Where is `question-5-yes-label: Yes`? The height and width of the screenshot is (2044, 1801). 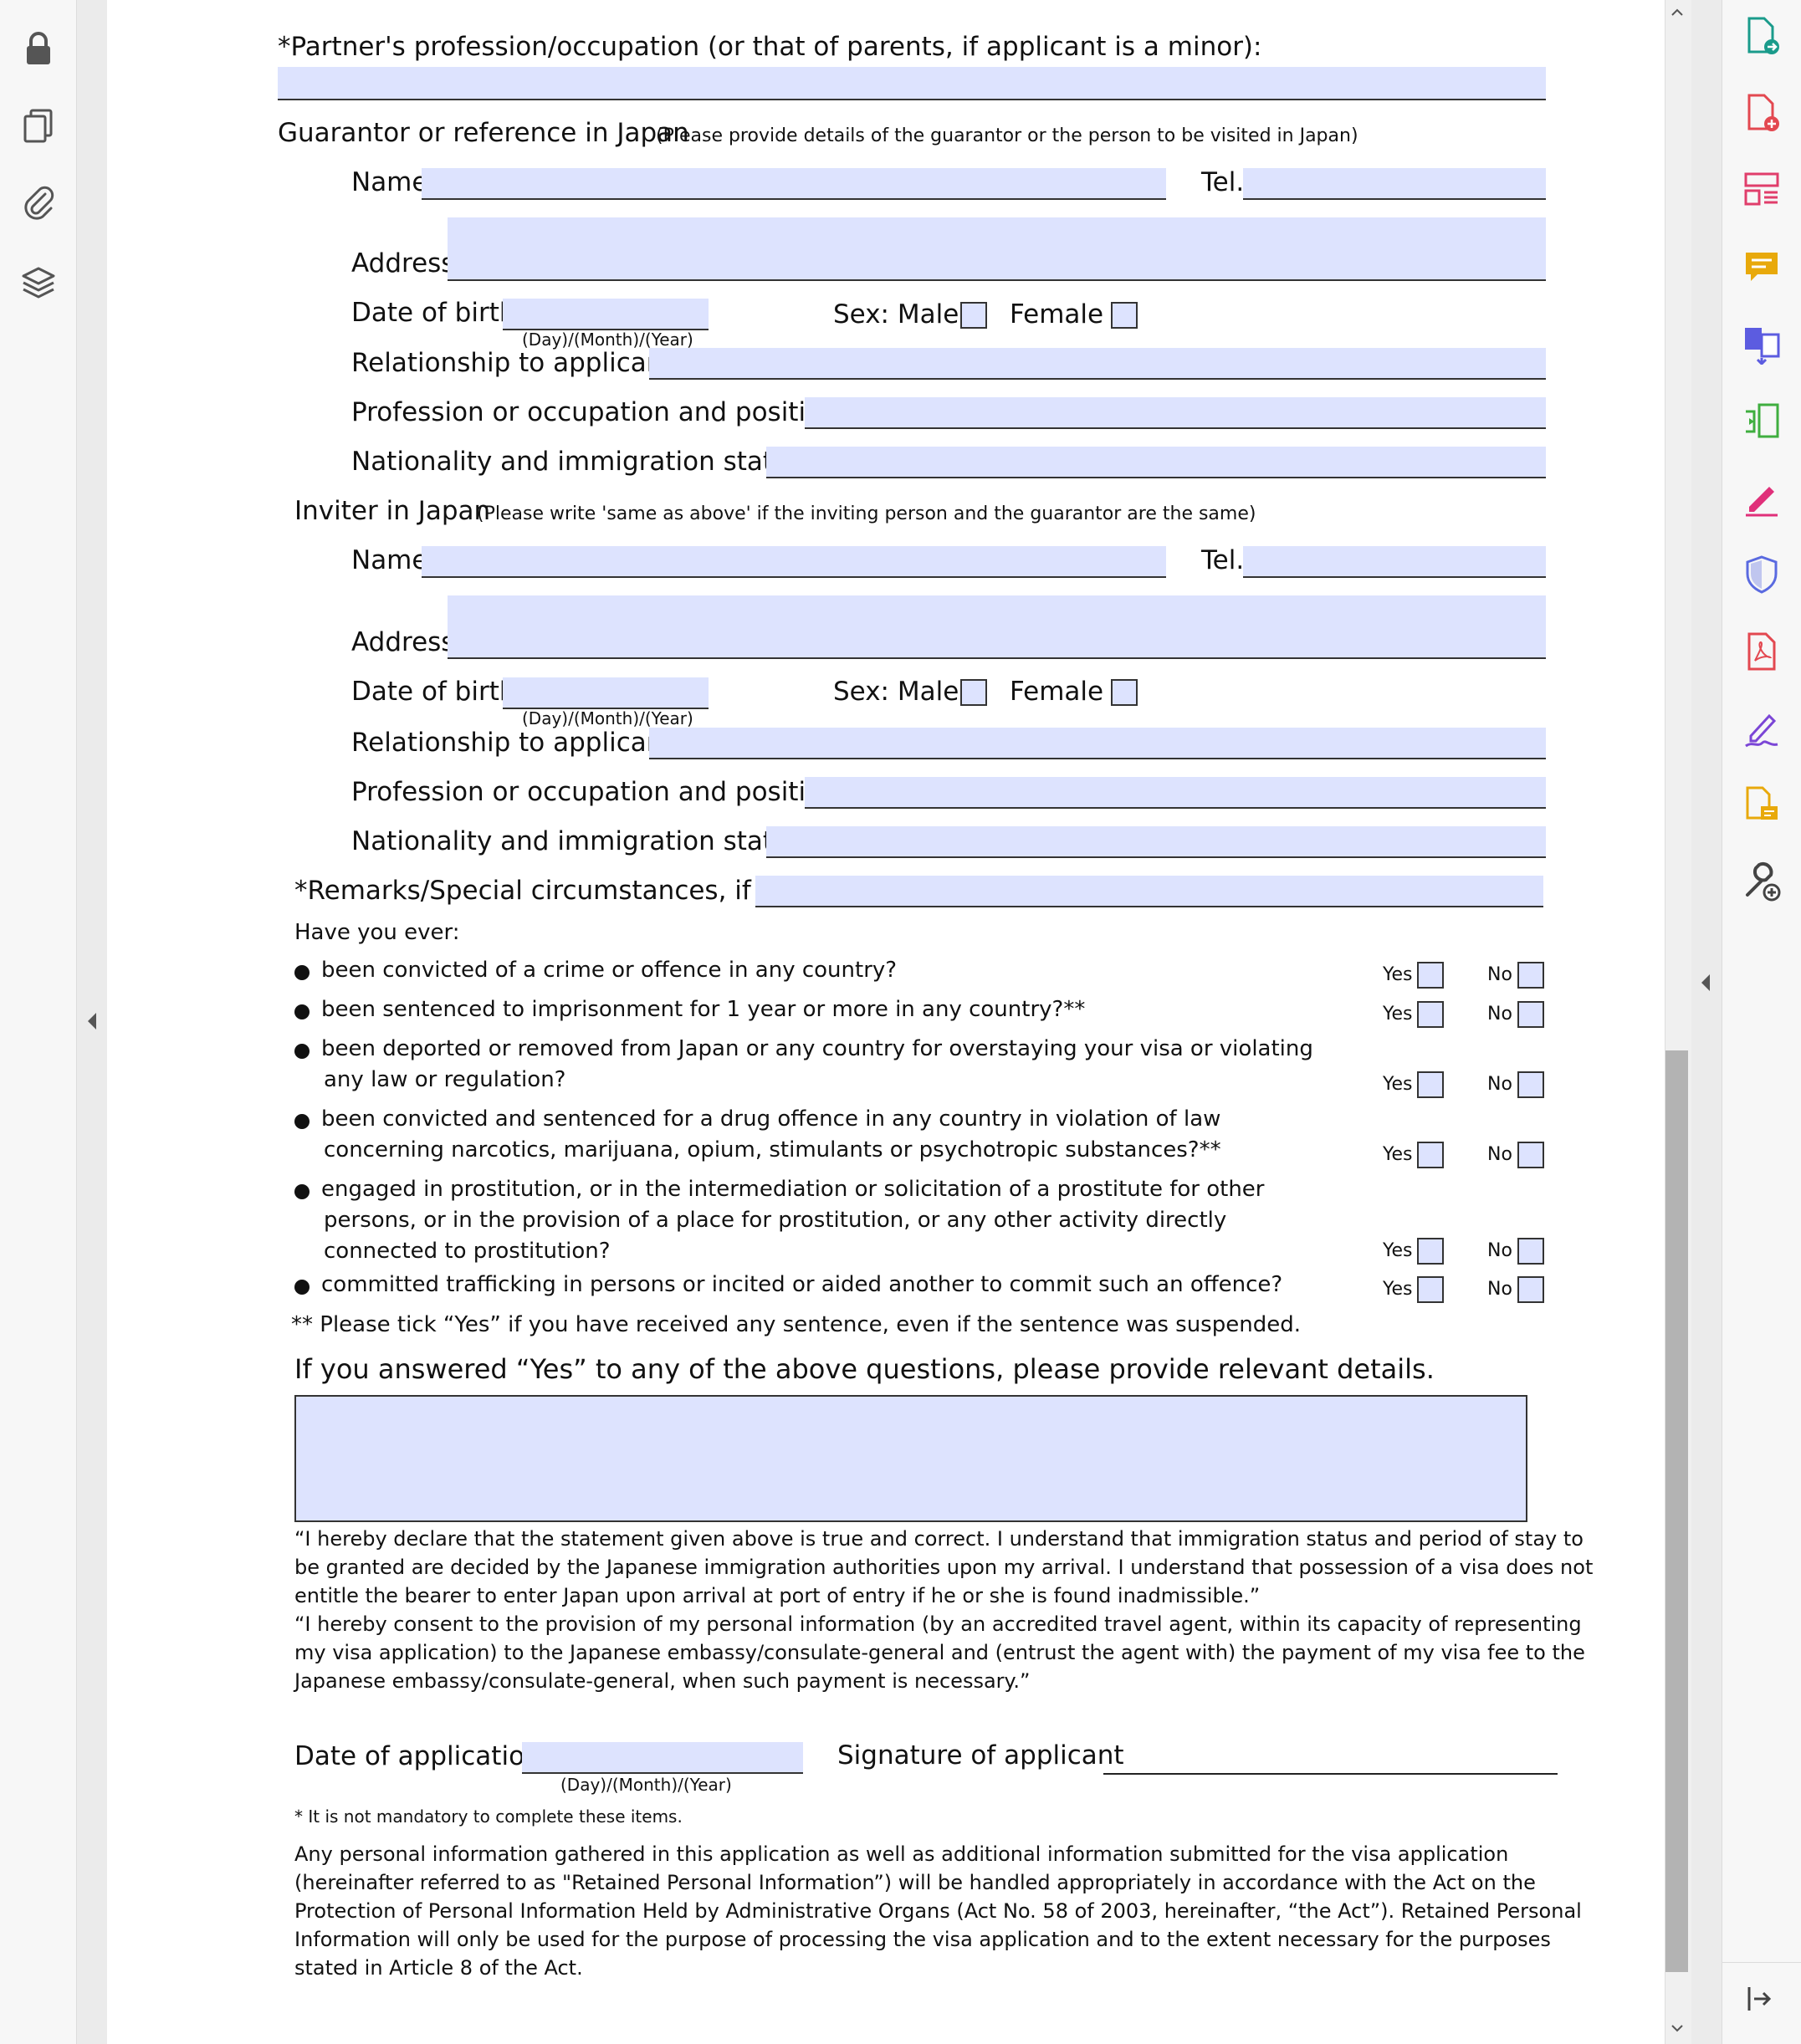 question-5-yes-label: Yes is located at coordinates (1398, 1250).